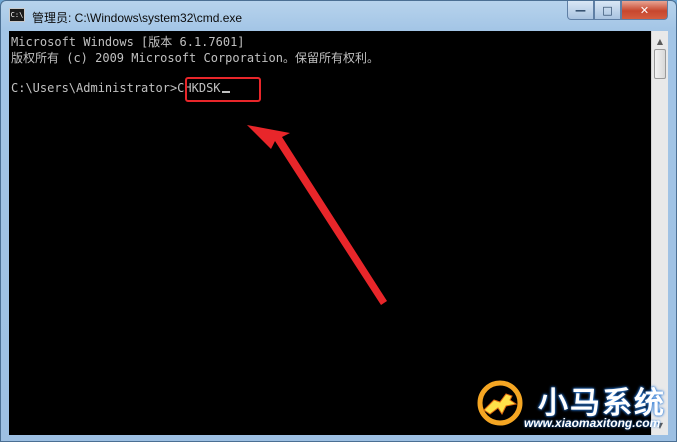  I want to click on vertical-scrollbar: ▲ ▼, so click(659, 233).